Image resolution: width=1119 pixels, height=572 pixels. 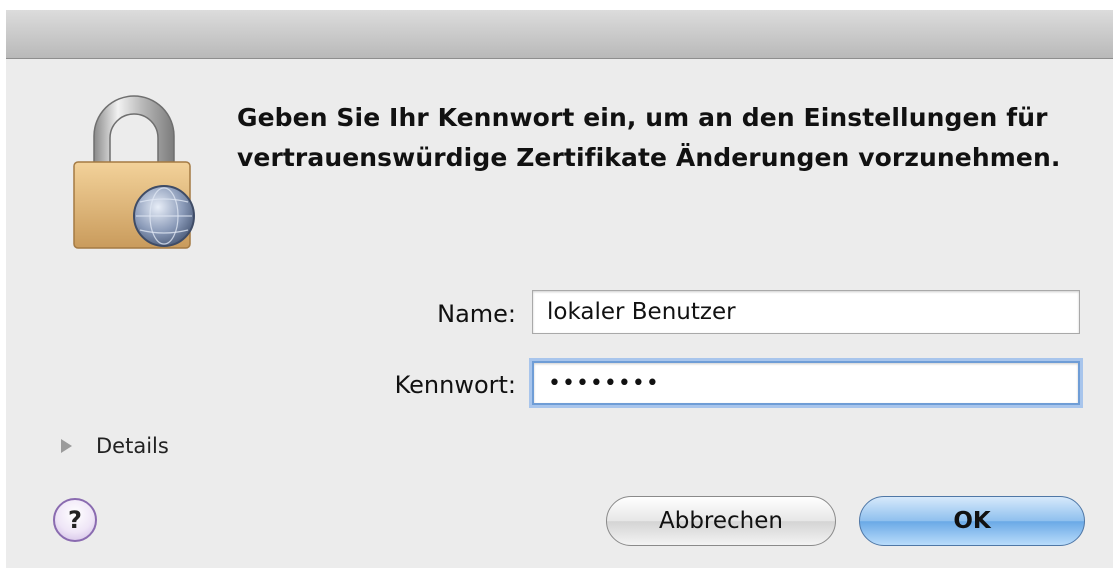 What do you see at coordinates (559, 34) in the screenshot?
I see `title-bar` at bounding box center [559, 34].